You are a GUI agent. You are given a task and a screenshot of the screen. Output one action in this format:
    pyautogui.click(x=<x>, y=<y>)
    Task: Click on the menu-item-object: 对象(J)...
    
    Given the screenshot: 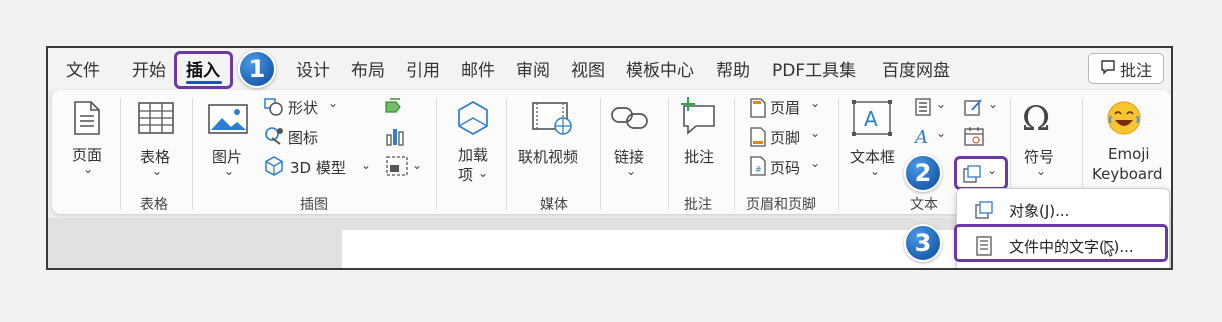 What is the action you would take?
    pyautogui.click(x=1063, y=210)
    